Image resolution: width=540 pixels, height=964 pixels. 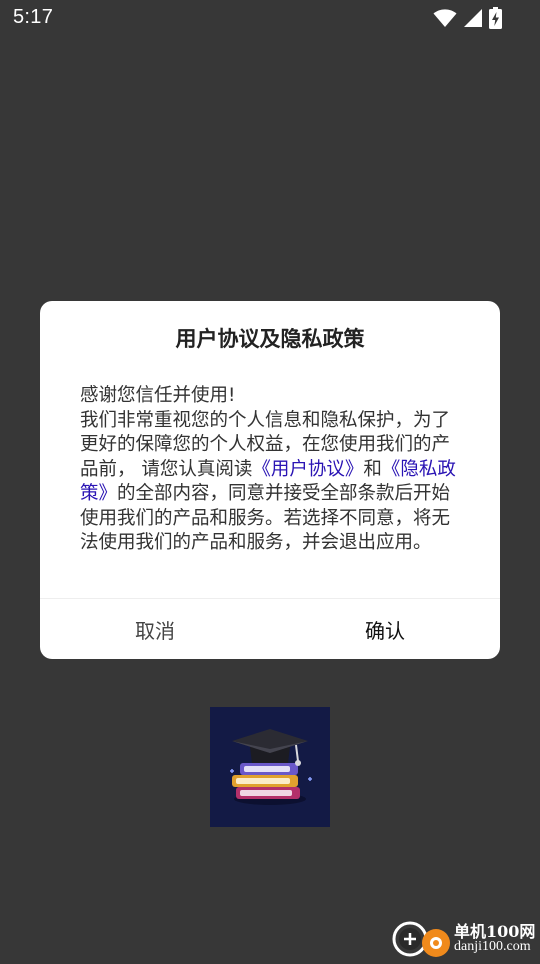 I want to click on cancel-button: 取消, so click(x=155, y=629).